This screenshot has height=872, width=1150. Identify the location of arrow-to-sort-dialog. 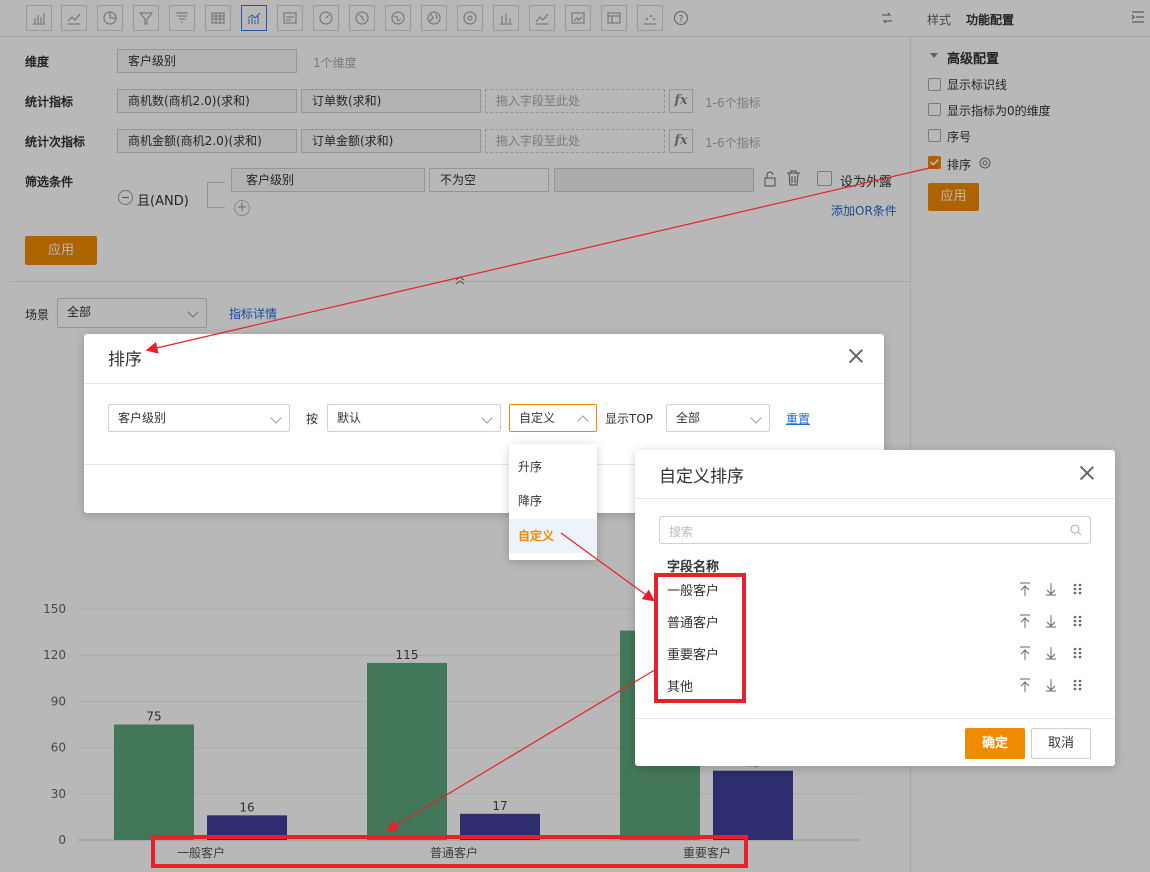
(542, 259).